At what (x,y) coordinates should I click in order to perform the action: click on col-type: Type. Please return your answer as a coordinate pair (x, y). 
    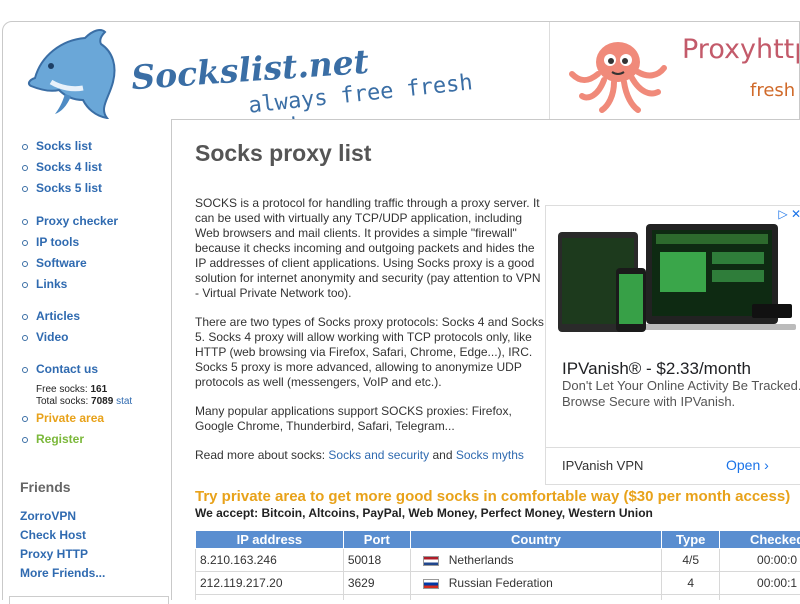
    Looking at the image, I should click on (691, 540).